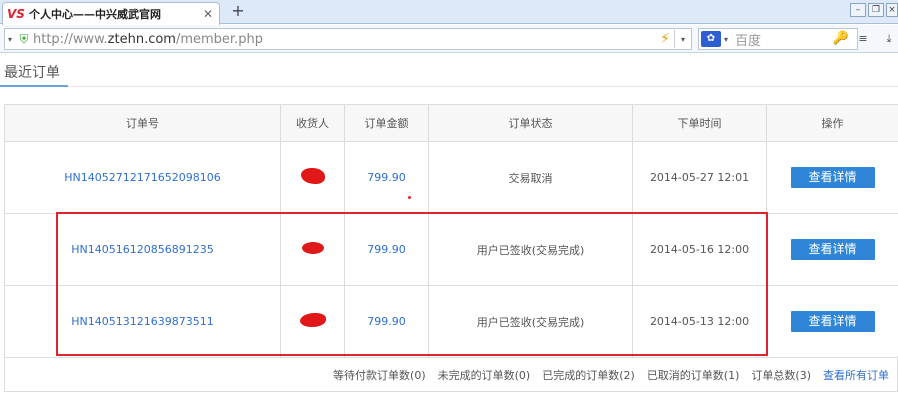 This screenshot has height=395, width=898. Describe the element at coordinates (858, 10) in the screenshot. I see `minimize-window-icon: –` at that location.